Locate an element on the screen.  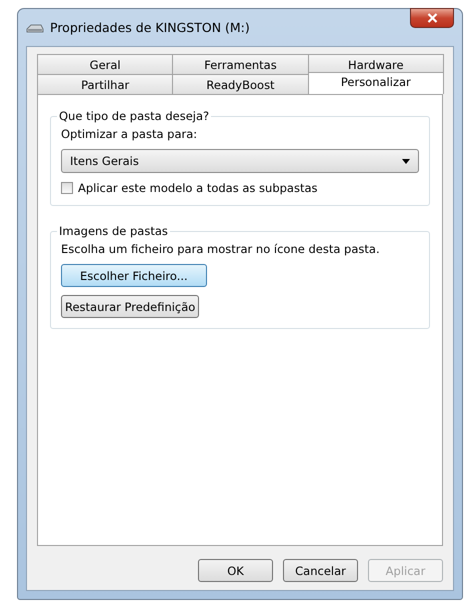
tab: Ferramentas is located at coordinates (240, 64).